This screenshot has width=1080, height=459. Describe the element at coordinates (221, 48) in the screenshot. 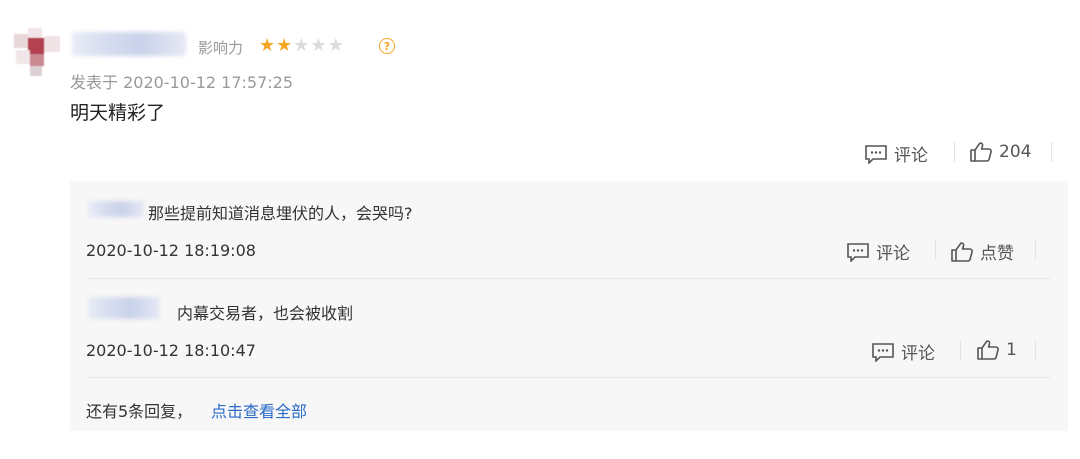

I see `influence-label: 影响力` at that location.